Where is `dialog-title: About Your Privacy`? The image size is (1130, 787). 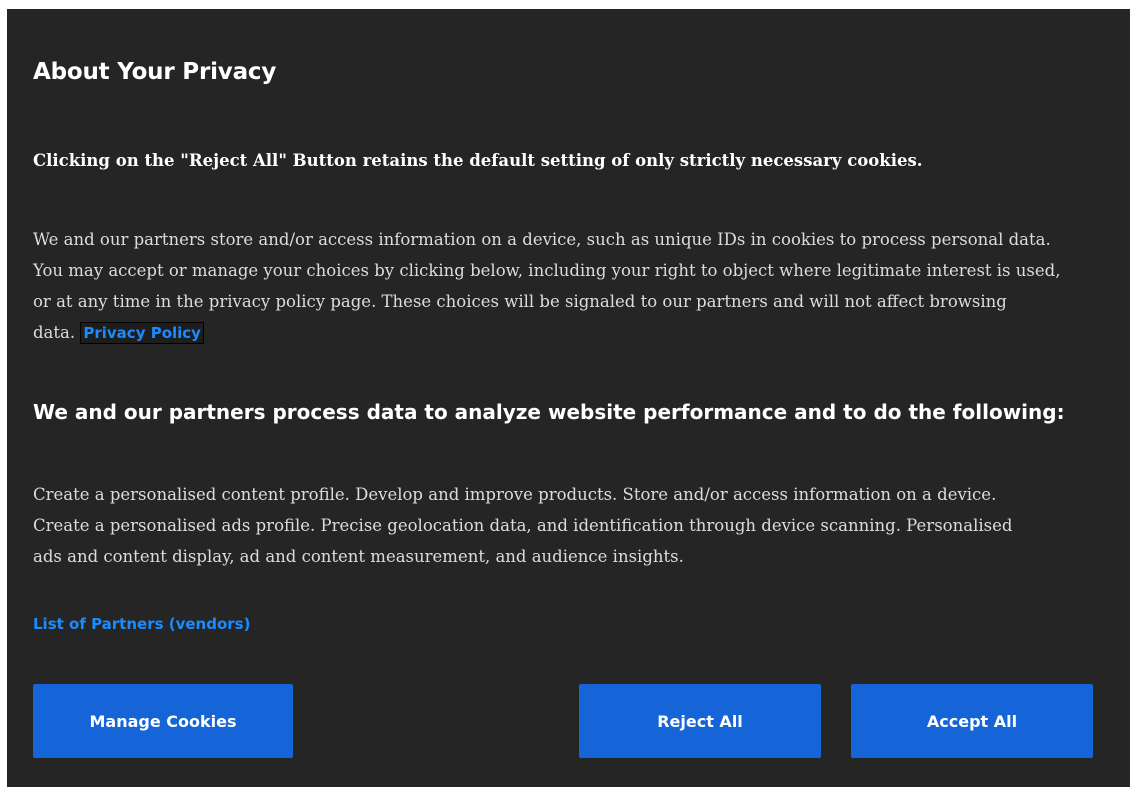
dialog-title: About Your Privacy is located at coordinates (155, 72).